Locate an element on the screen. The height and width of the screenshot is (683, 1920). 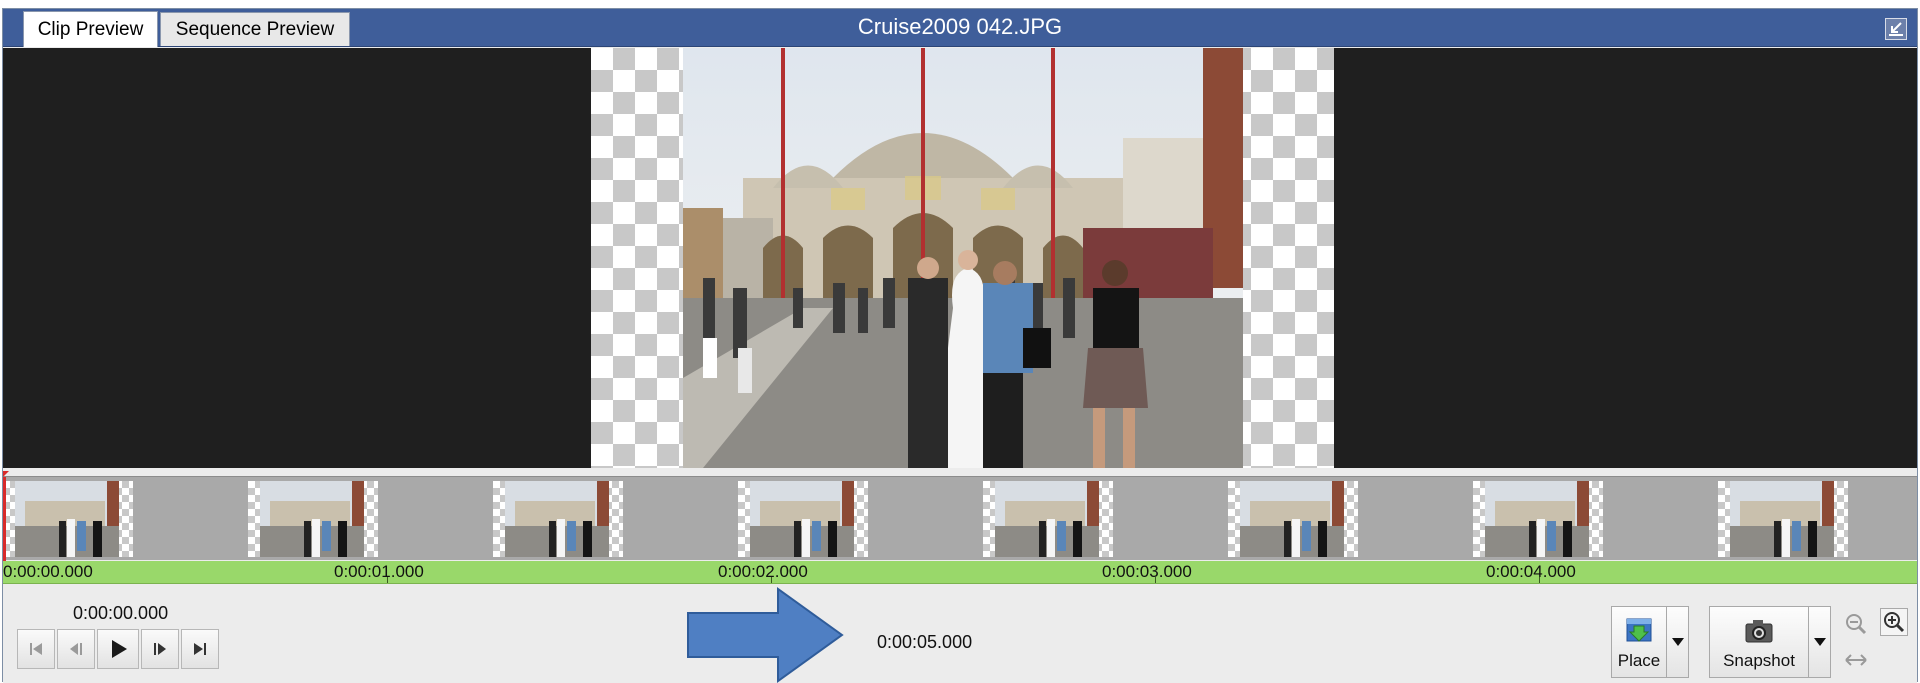
restore-window-icon is located at coordinates (1896, 29).